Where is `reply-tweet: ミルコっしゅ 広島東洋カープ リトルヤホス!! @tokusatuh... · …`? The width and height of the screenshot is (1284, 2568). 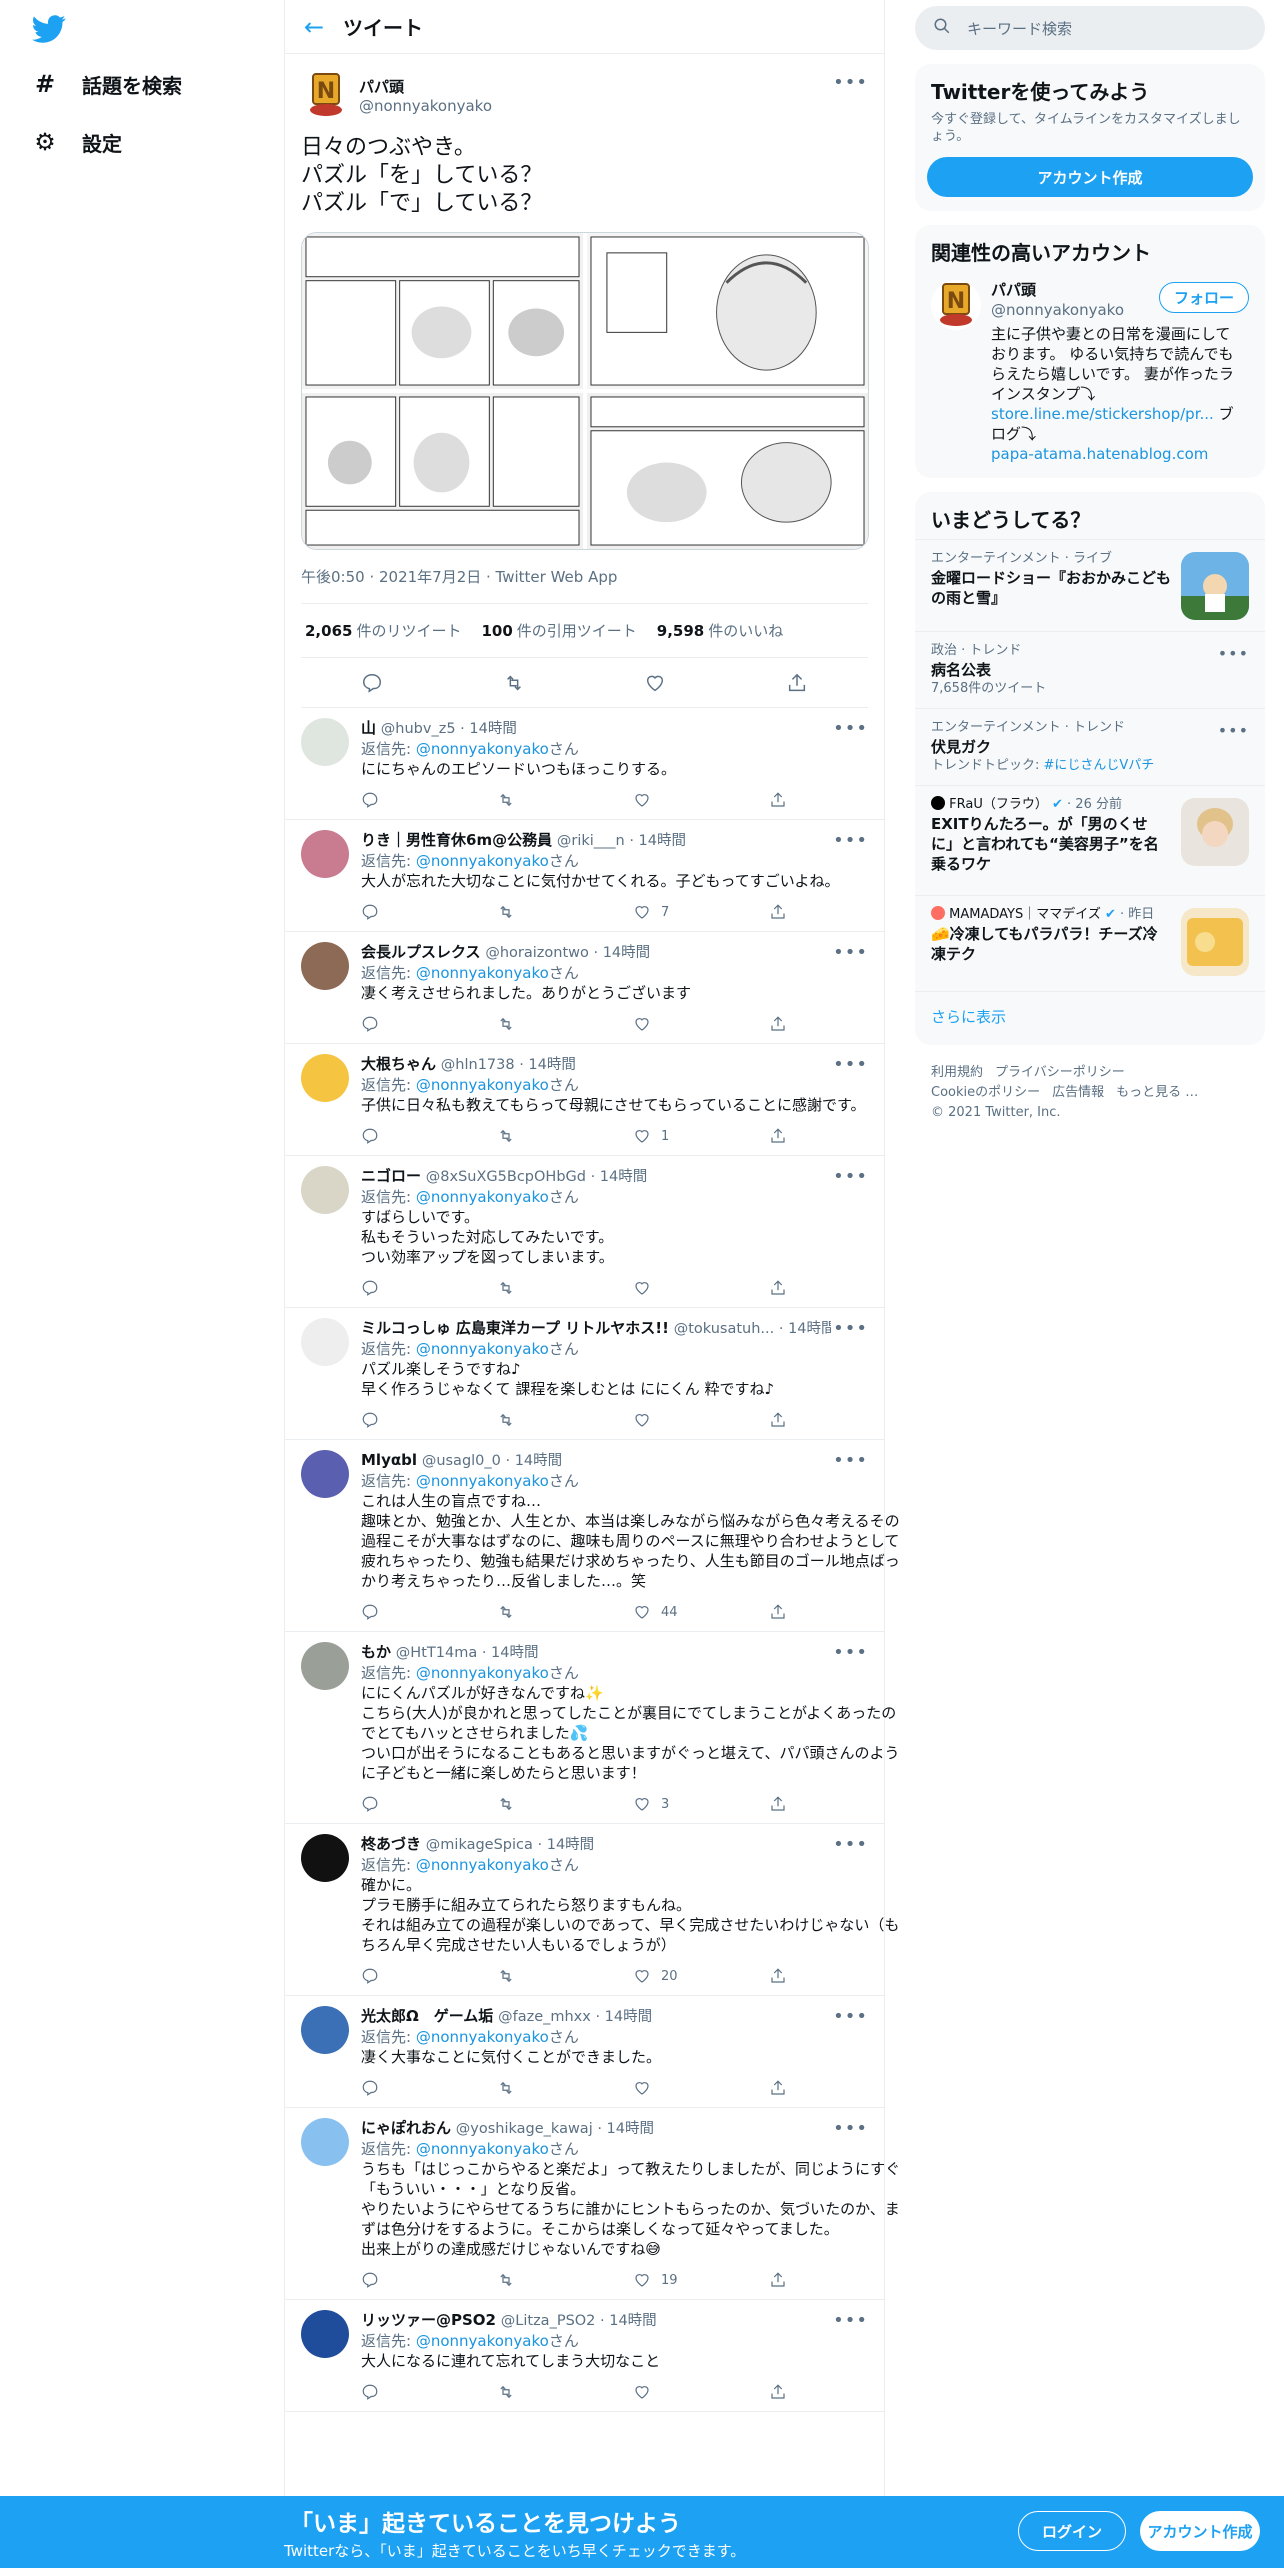 reply-tweet: ミルコっしゅ 広島東洋カープ リトルヤホス!! @tokusatuh... · … is located at coordinates (584, 1374).